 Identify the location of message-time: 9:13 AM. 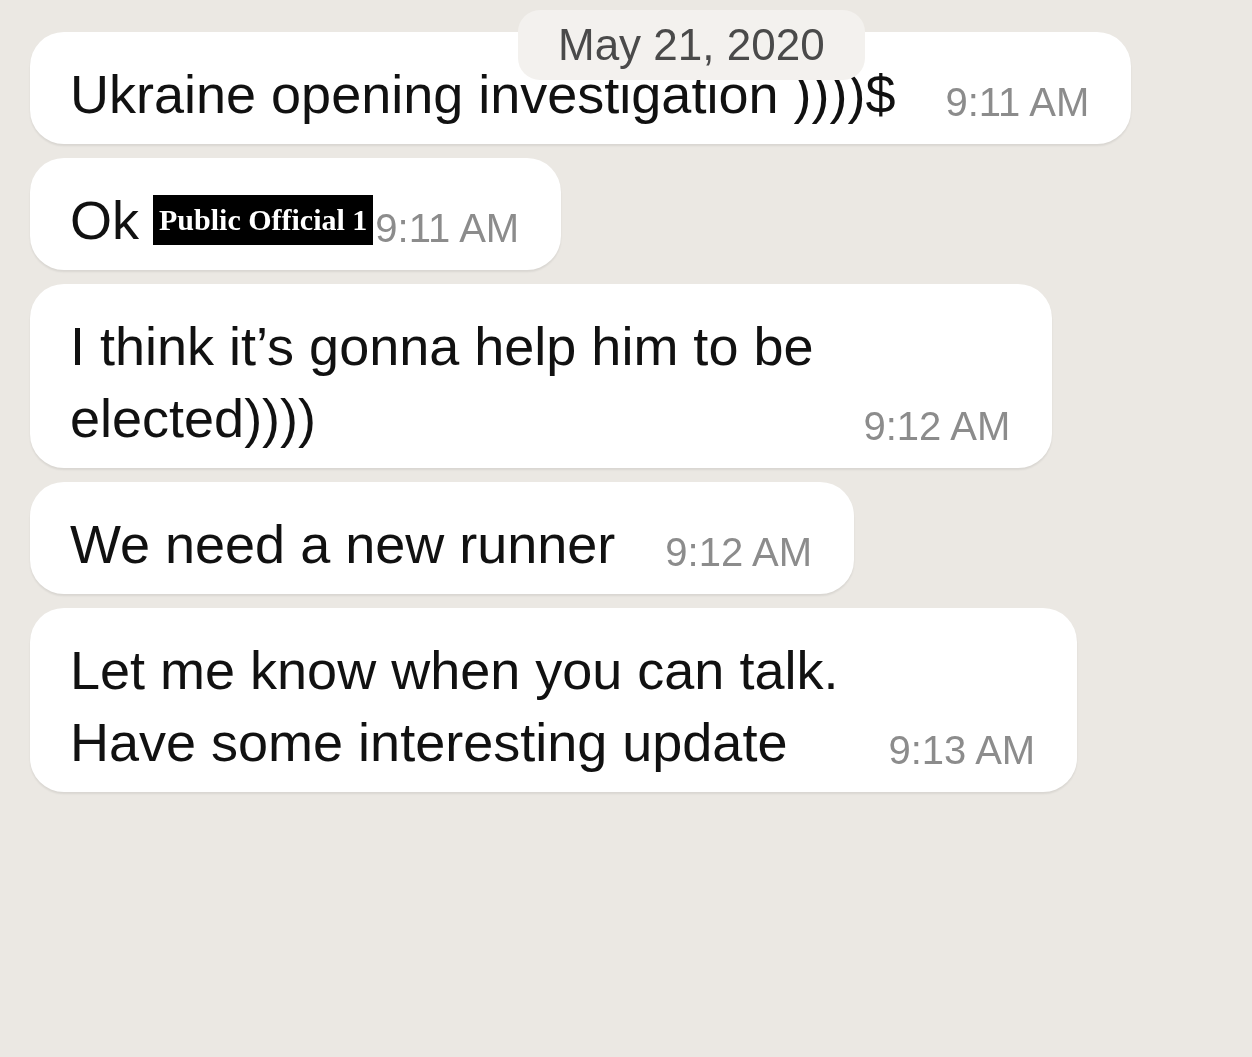
(961, 750).